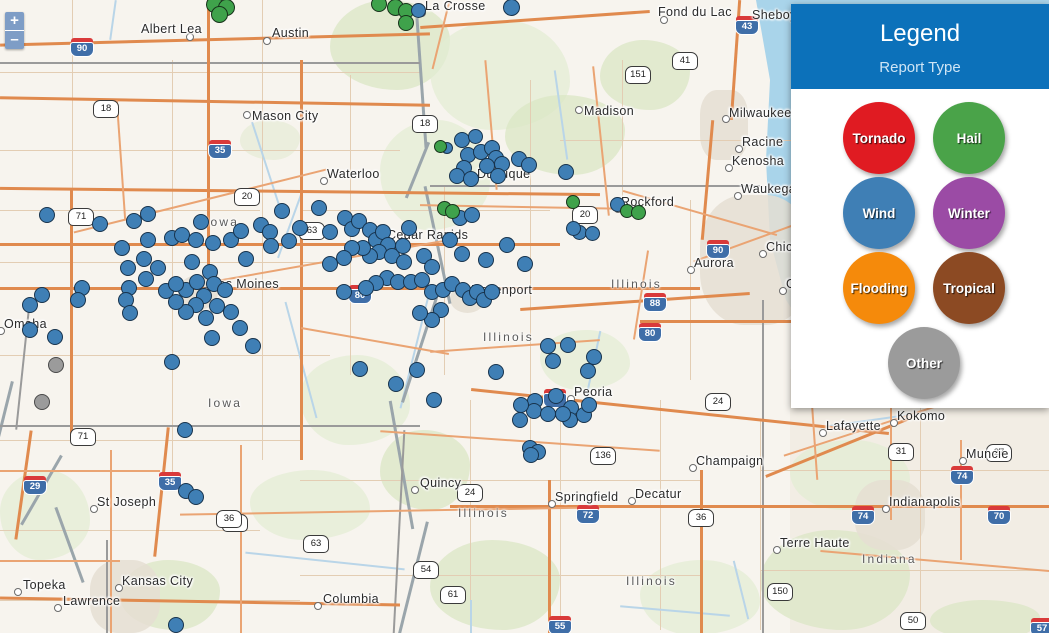 The image size is (1049, 633). Describe the element at coordinates (415, 490) in the screenshot. I see `city-marker` at that location.